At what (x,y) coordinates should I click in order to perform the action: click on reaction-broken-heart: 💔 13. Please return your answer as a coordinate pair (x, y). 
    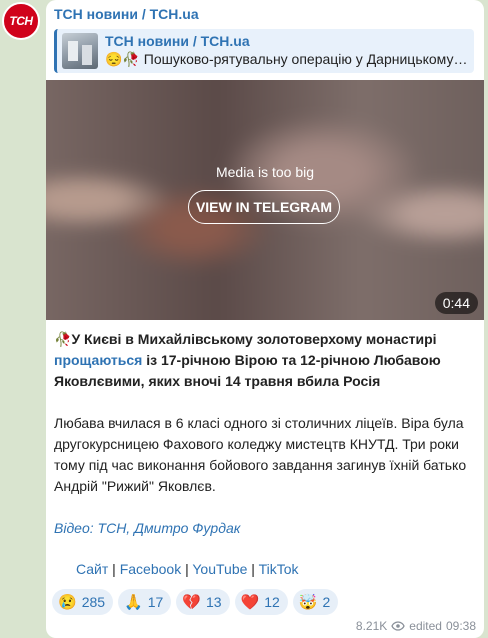
    Looking at the image, I should click on (203, 602).